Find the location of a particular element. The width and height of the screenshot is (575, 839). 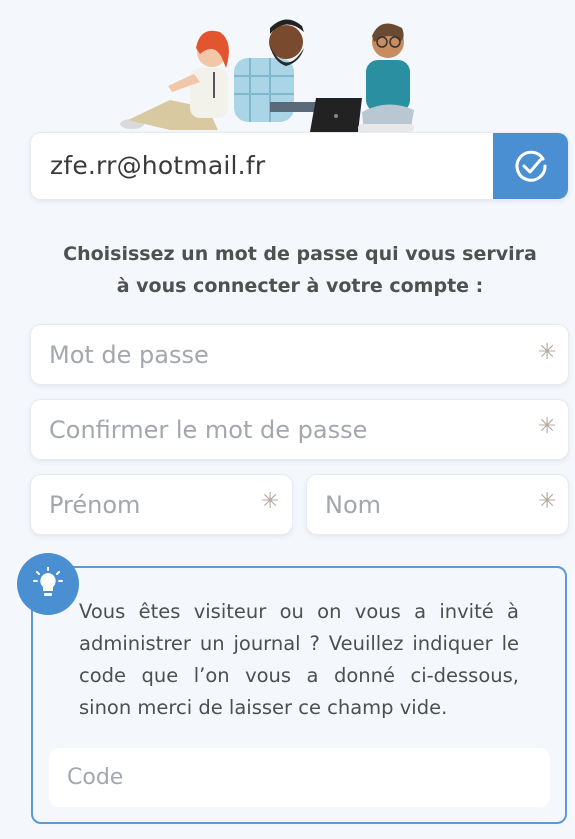

glasses-man-figure is located at coordinates (386, 78).